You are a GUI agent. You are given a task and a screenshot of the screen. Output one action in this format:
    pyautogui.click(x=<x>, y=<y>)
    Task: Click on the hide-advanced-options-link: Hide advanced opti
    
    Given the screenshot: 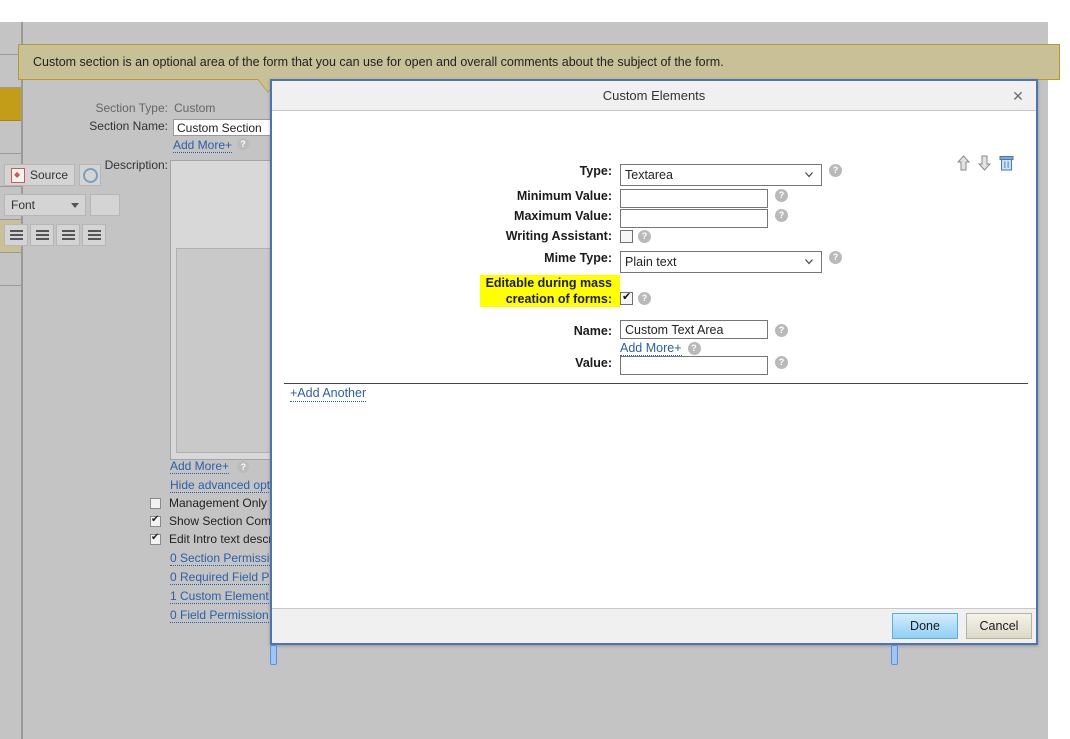 What is the action you would take?
    pyautogui.click(x=221, y=485)
    